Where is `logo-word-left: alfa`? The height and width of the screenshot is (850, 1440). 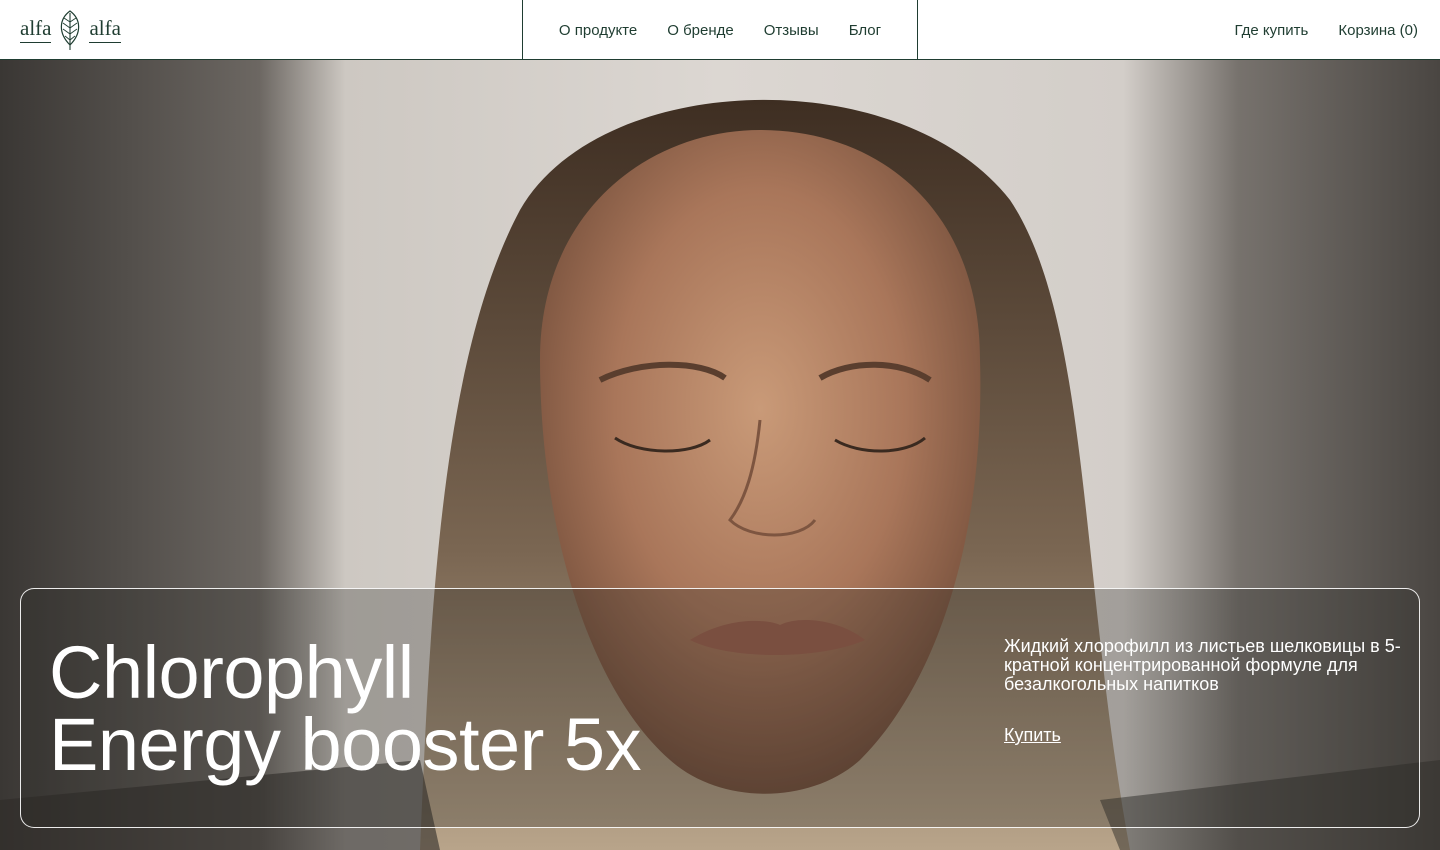
logo-word-left: alfa is located at coordinates (36, 30).